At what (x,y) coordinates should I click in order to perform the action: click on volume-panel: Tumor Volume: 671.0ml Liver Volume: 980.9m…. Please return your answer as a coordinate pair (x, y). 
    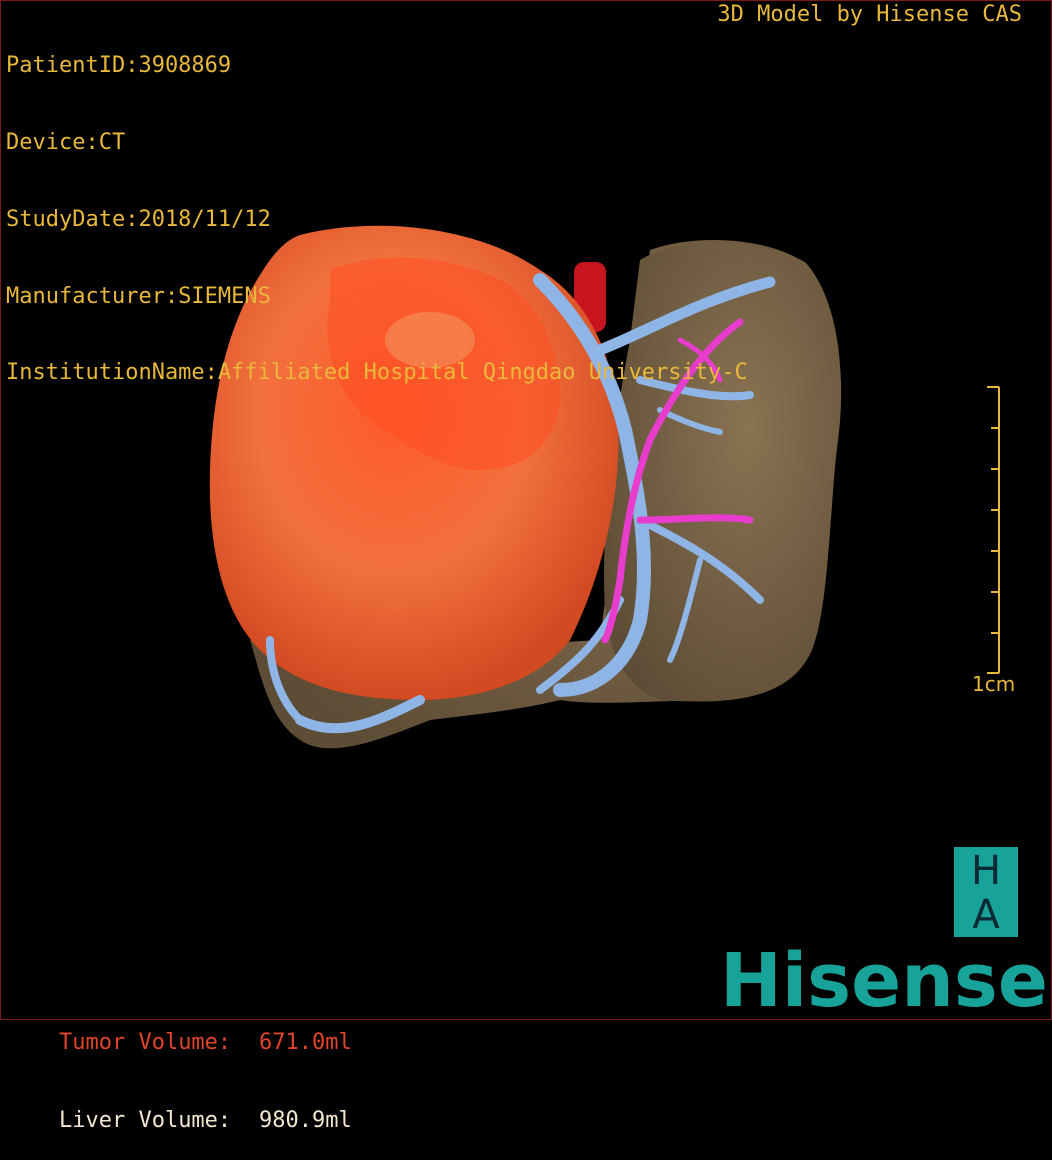
    Looking at the image, I should click on (179, 1043).